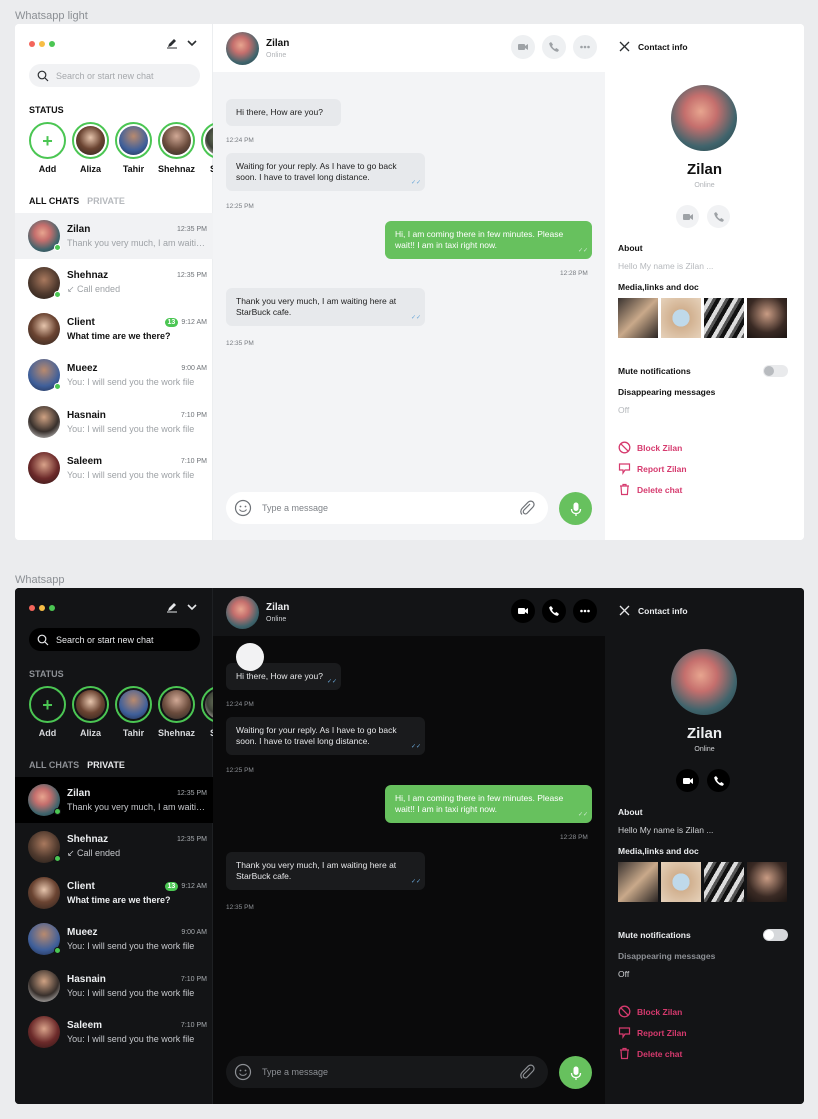  Describe the element at coordinates (283, 112) in the screenshot. I see `incoming-message: Hi there, How are you?` at that location.